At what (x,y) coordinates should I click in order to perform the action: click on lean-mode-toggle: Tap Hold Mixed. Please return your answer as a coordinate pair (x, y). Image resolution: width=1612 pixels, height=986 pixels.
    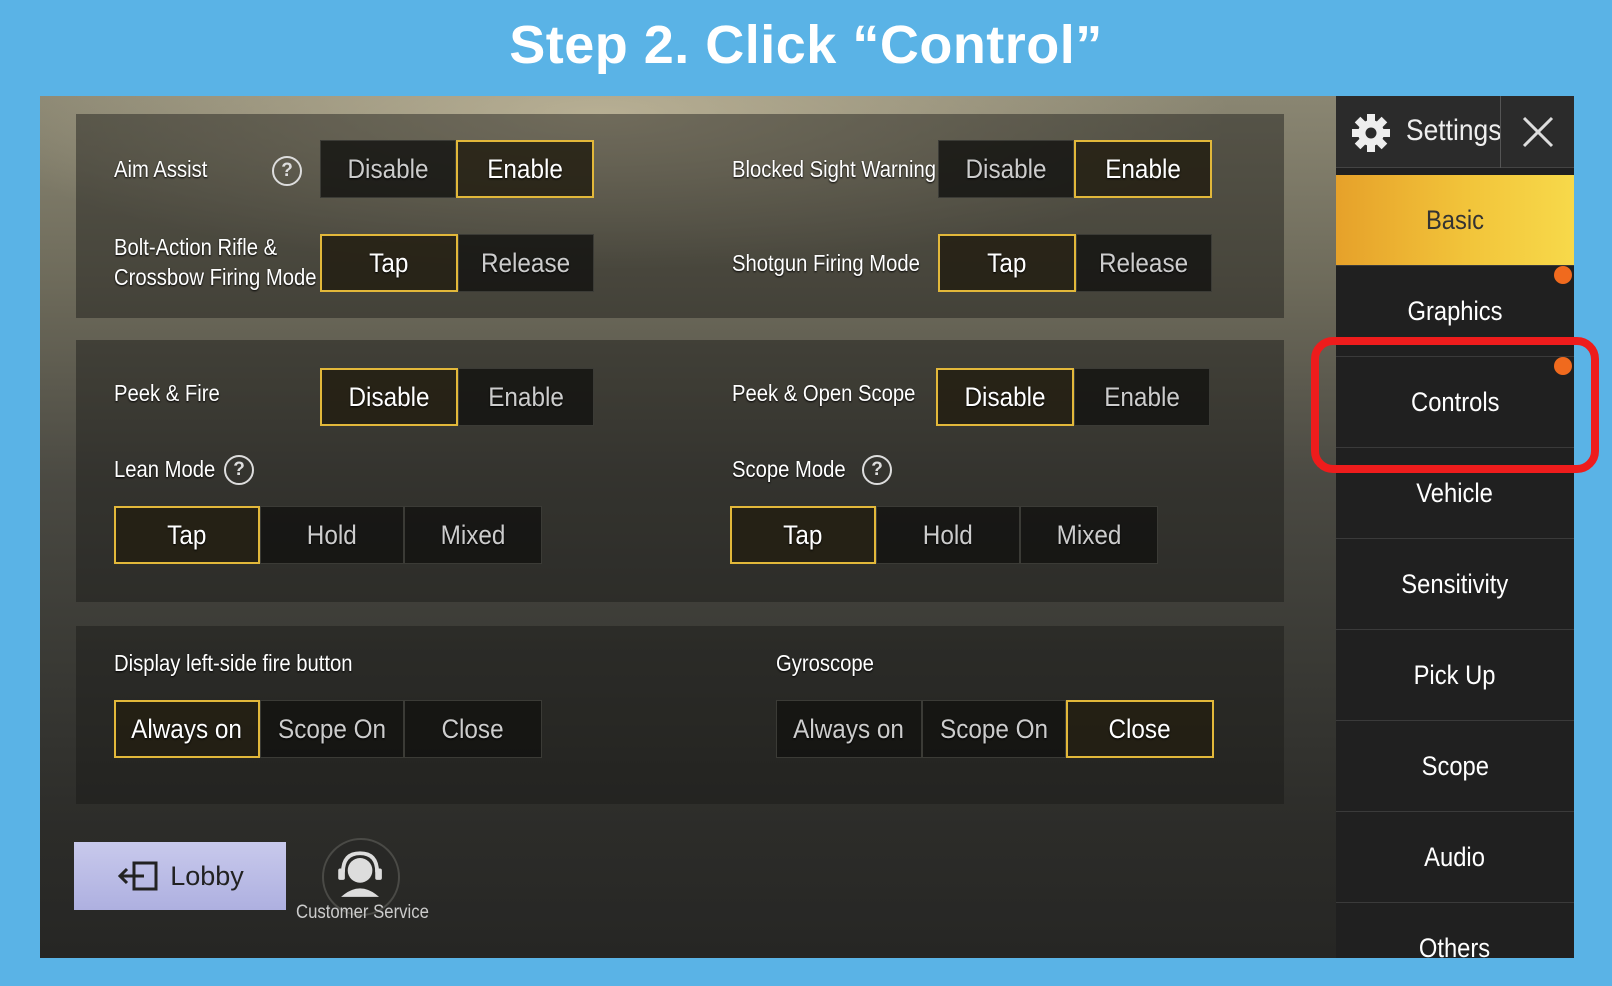
    Looking at the image, I should click on (328, 535).